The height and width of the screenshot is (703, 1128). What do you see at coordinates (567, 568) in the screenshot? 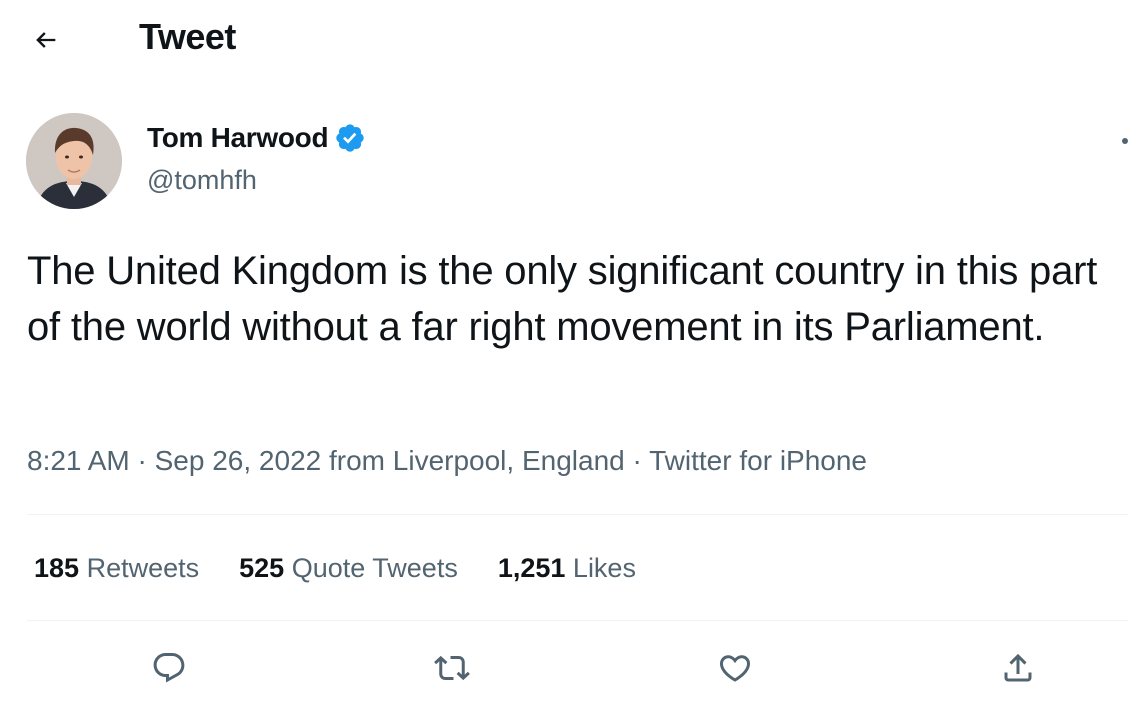
I see `likes-stat: 1,251 Likes` at bounding box center [567, 568].